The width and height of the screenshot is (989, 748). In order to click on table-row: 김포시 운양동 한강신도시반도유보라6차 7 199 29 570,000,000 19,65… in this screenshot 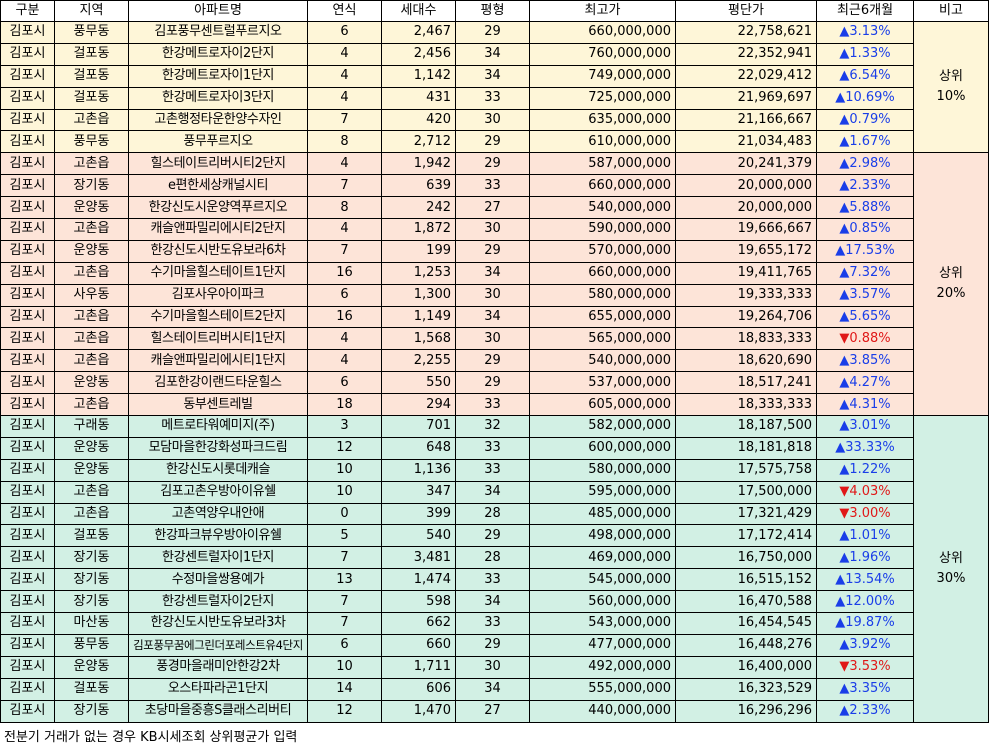, I will do `click(494, 251)`.